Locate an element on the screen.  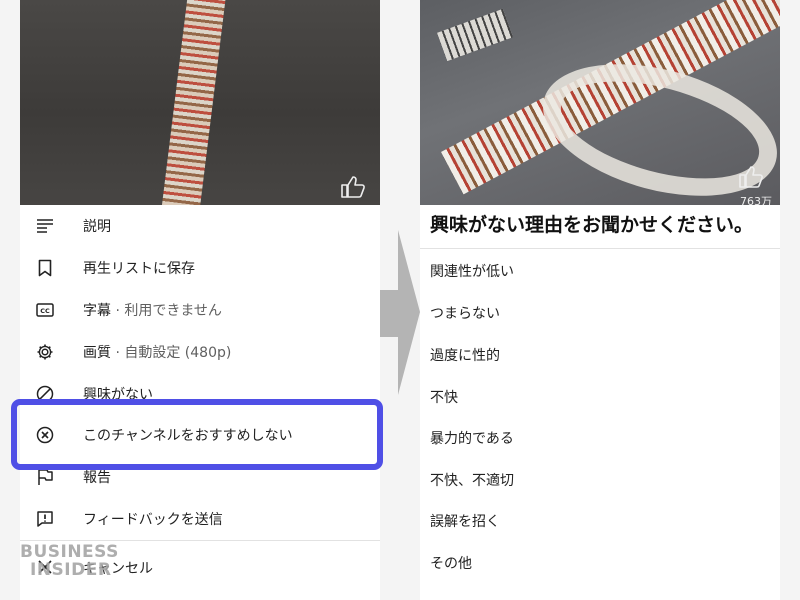
gear-icon is located at coordinates (45, 352).